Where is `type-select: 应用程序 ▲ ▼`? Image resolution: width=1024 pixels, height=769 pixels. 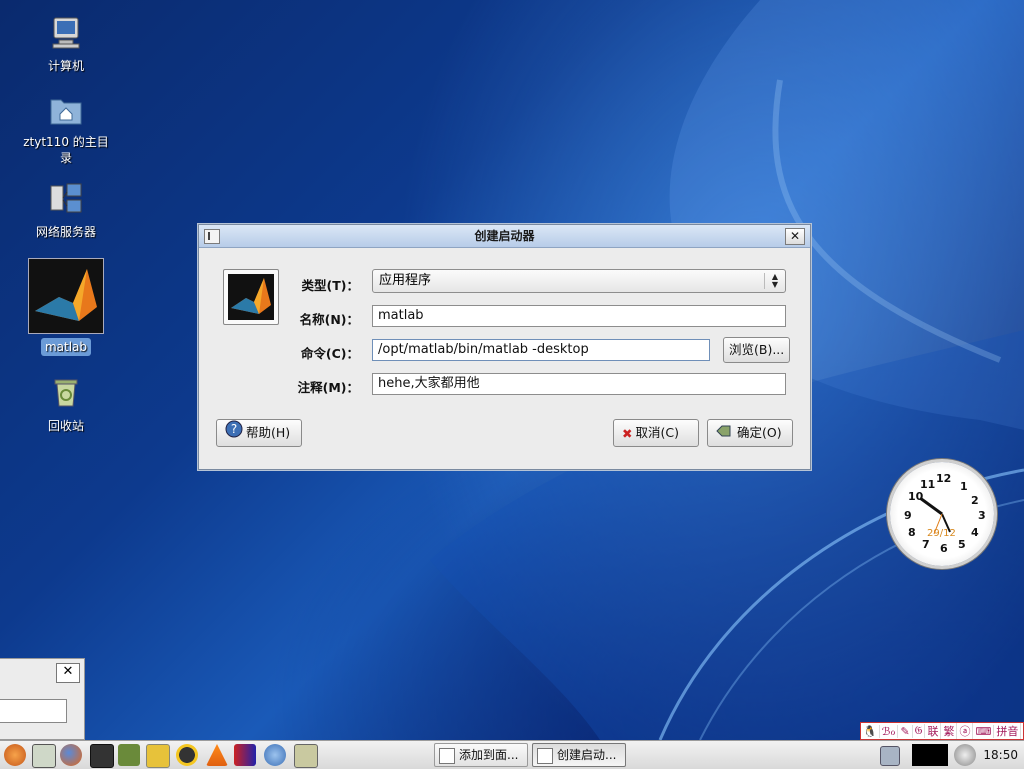 type-select: 应用程序 ▲ ▼ is located at coordinates (579, 281).